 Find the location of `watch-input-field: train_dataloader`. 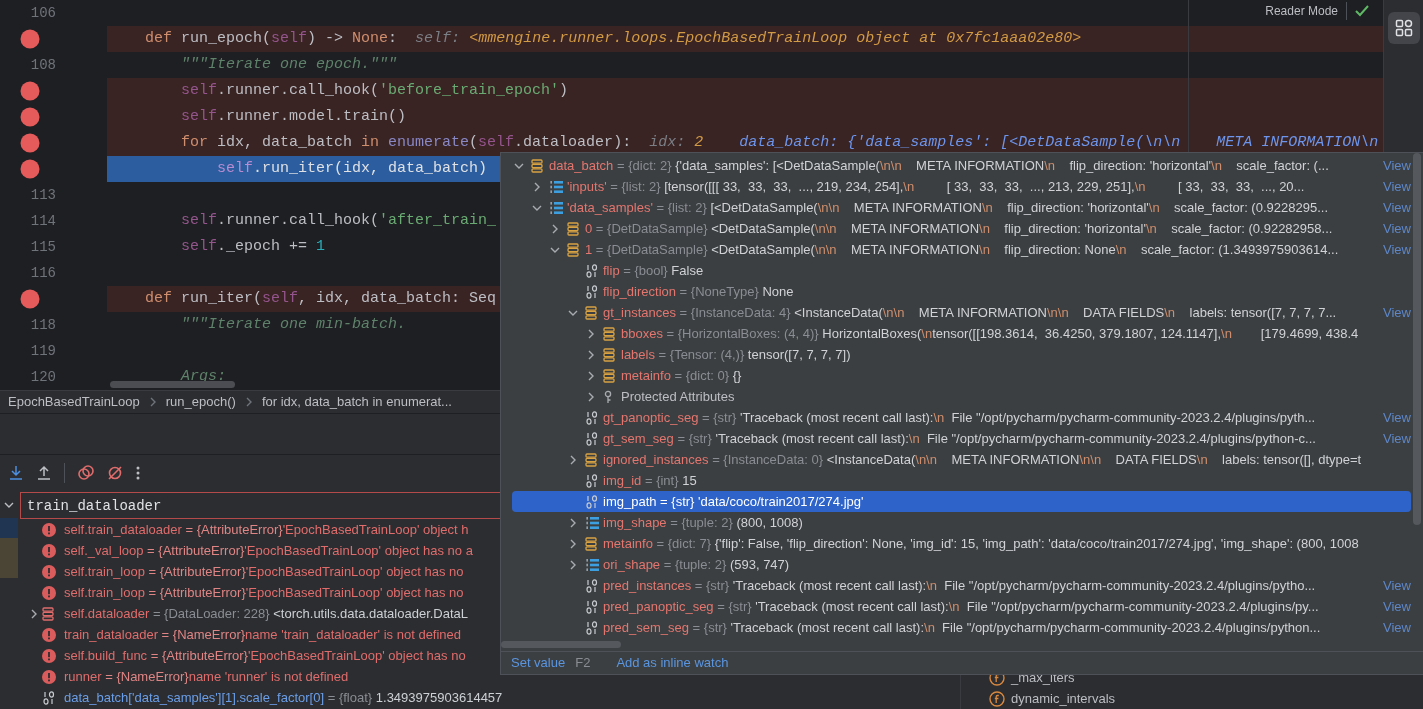

watch-input-field: train_dataloader is located at coordinates (260, 505).